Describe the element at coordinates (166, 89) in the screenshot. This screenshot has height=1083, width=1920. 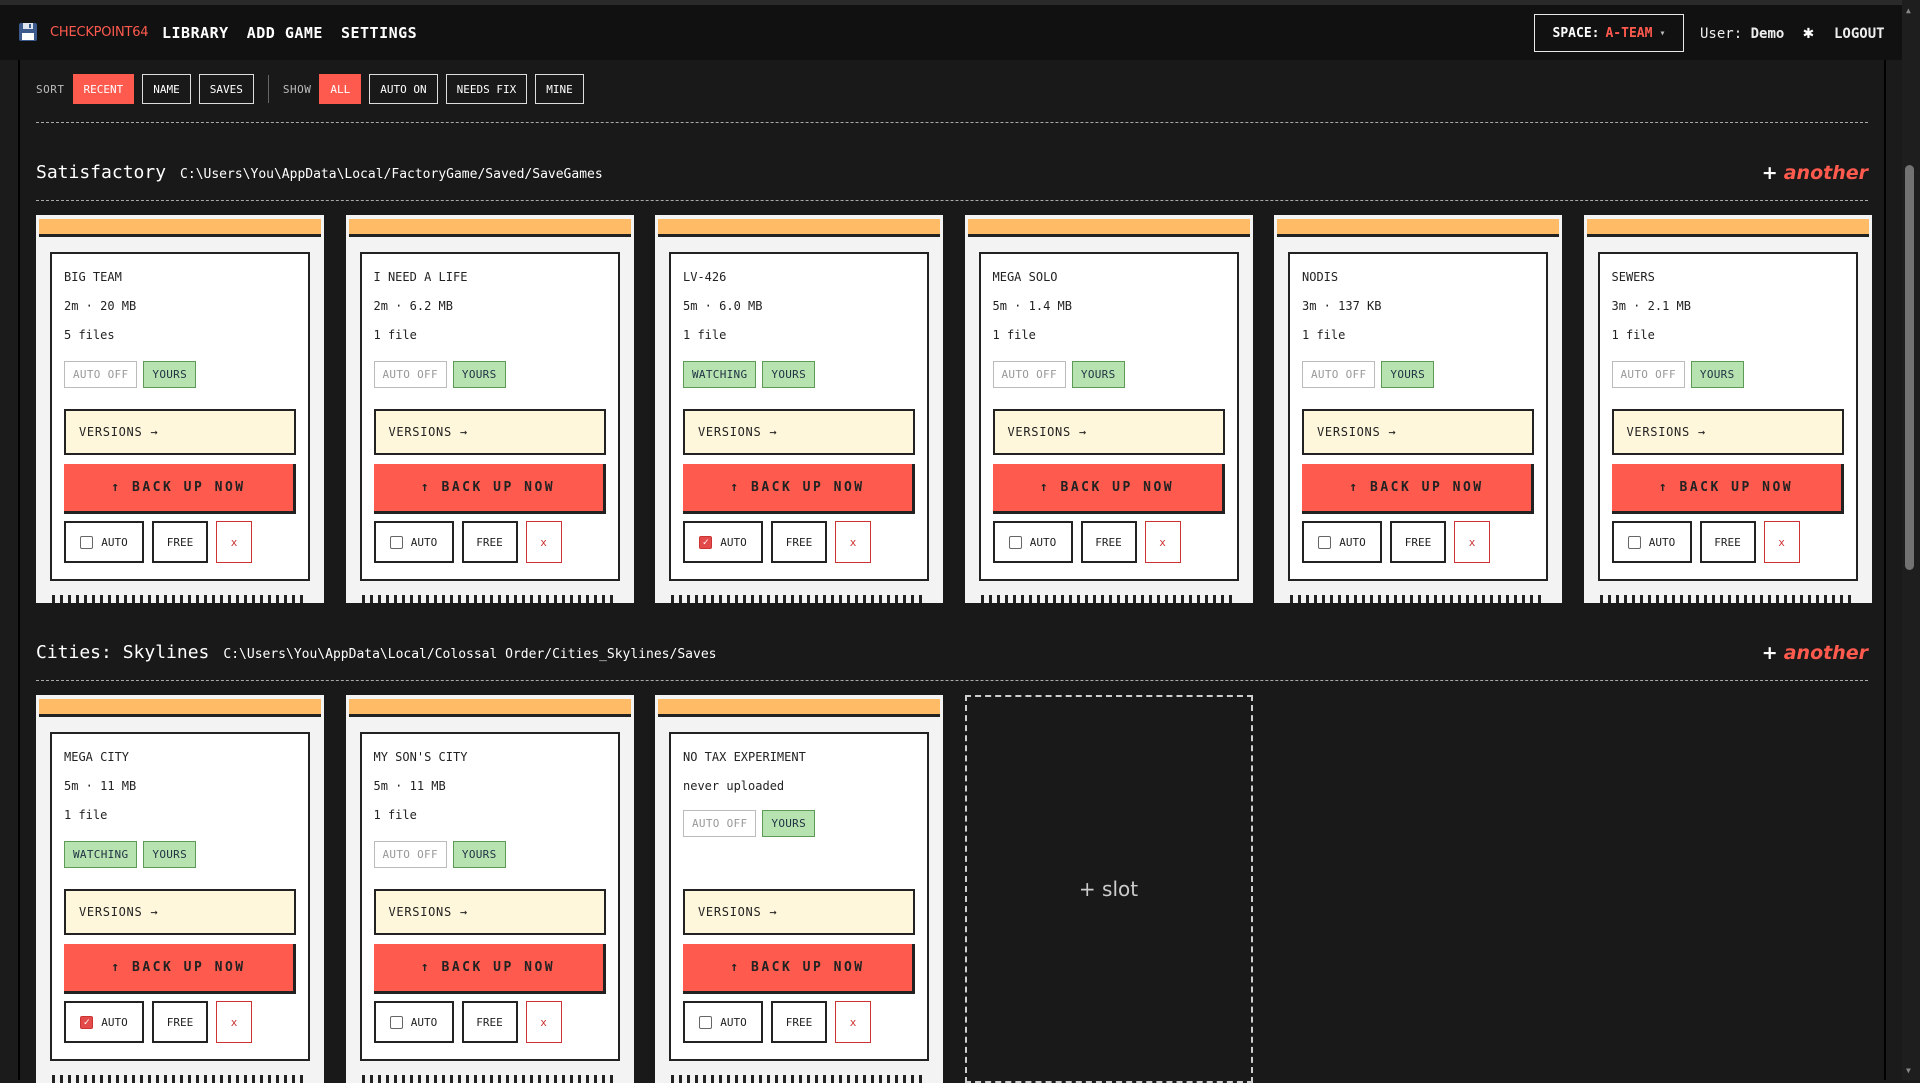
I see `sort-name-button: NAME` at that location.